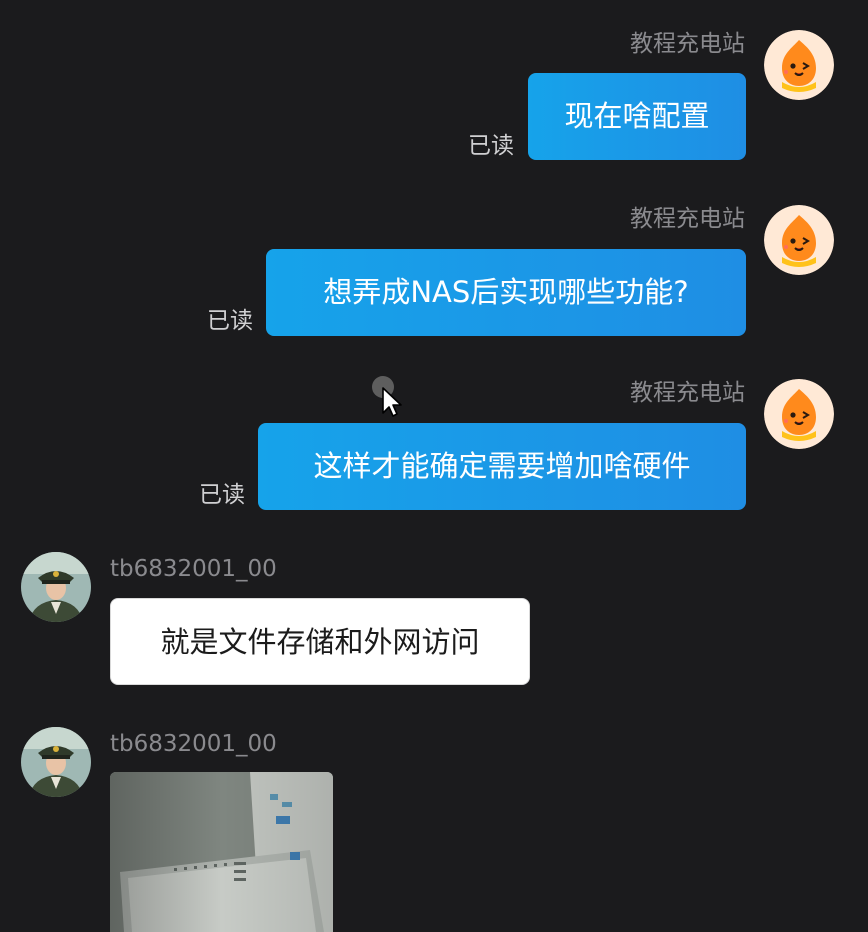  What do you see at coordinates (502, 466) in the screenshot?
I see `message-bubble: 这样才能确定需要增加啥硬件` at bounding box center [502, 466].